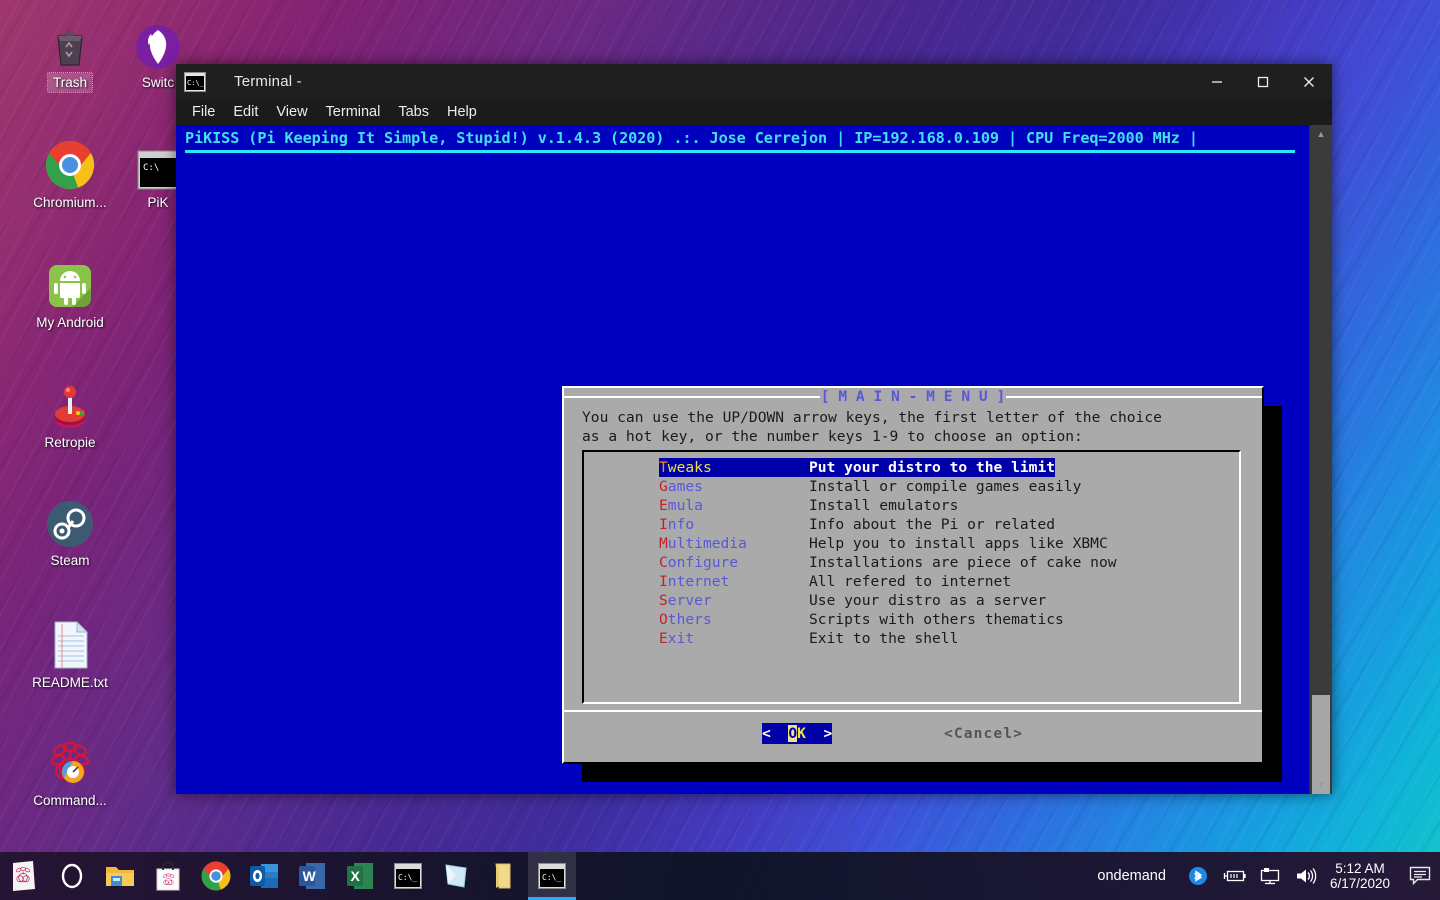  What do you see at coordinates (819, 733) in the screenshot?
I see `ok-bracket-right: >` at bounding box center [819, 733].